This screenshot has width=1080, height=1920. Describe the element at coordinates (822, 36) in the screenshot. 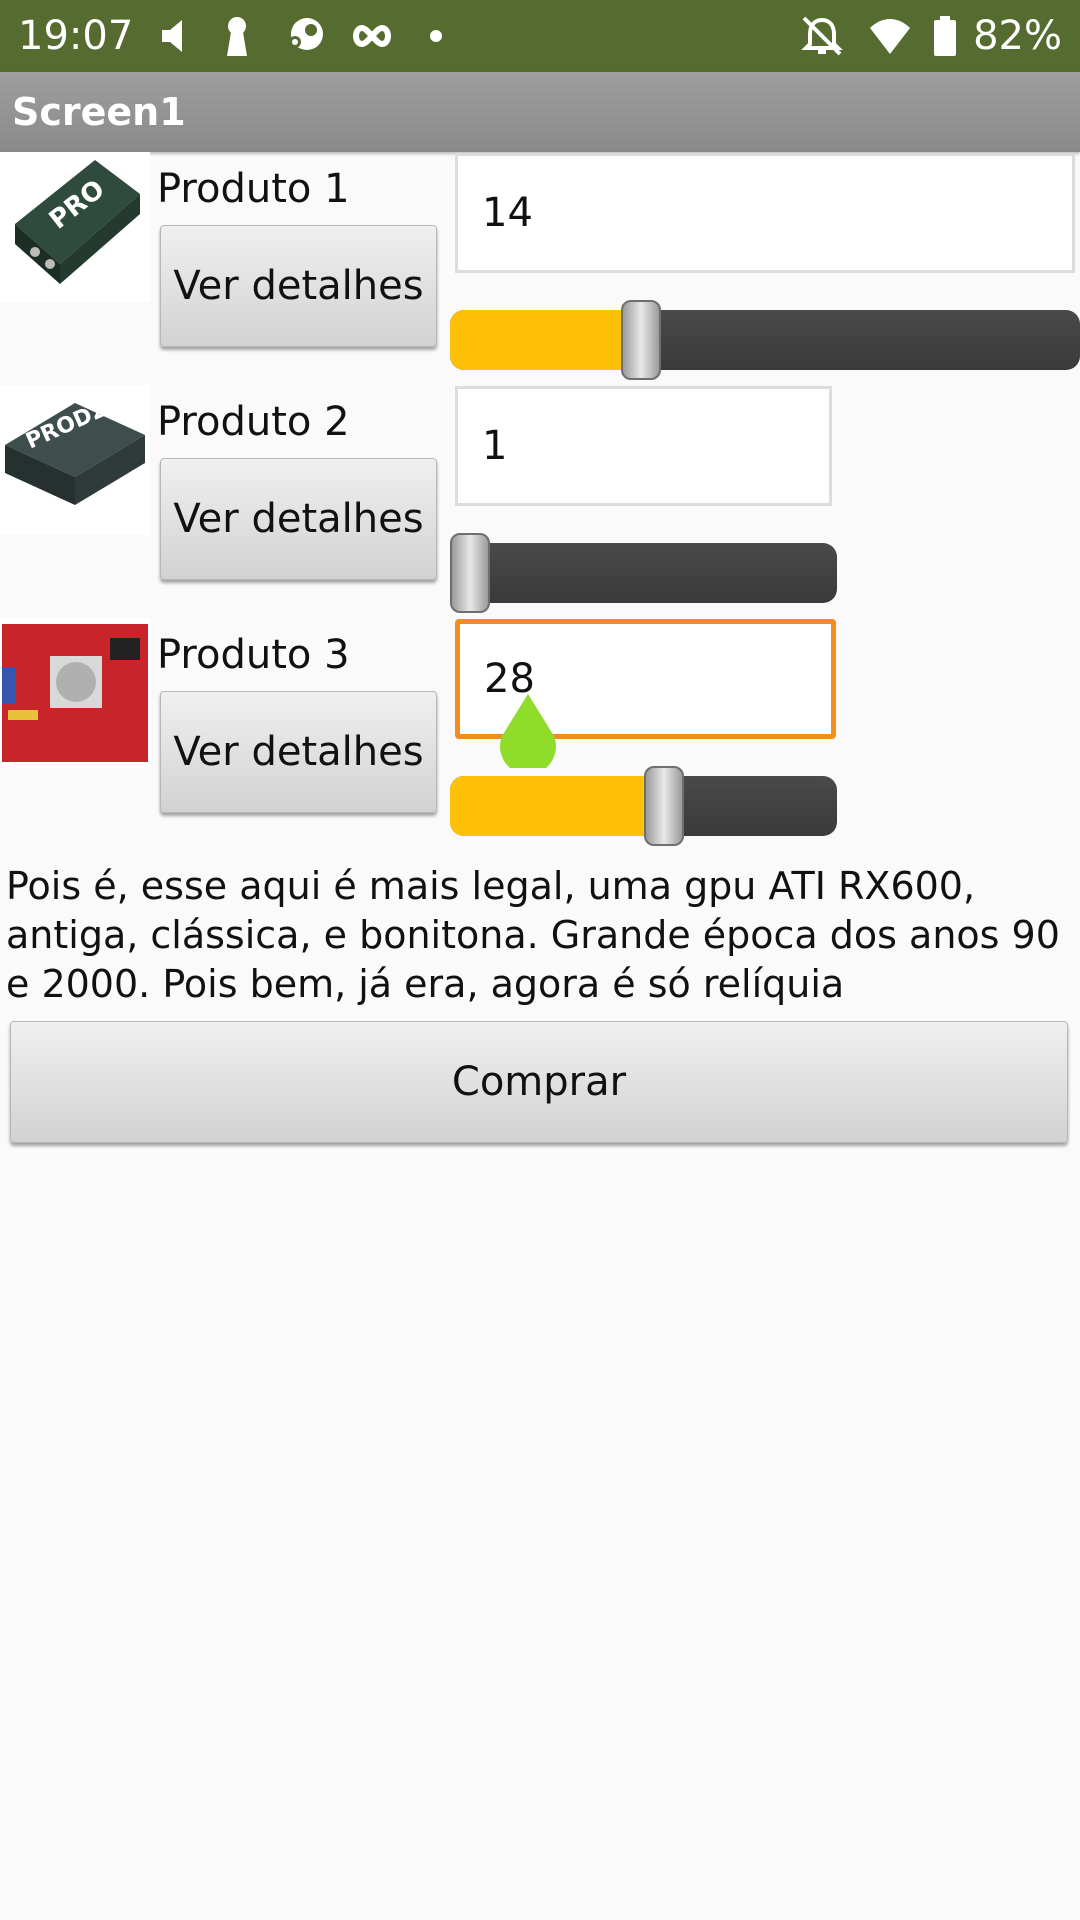

I see `notifications-off-icon` at that location.